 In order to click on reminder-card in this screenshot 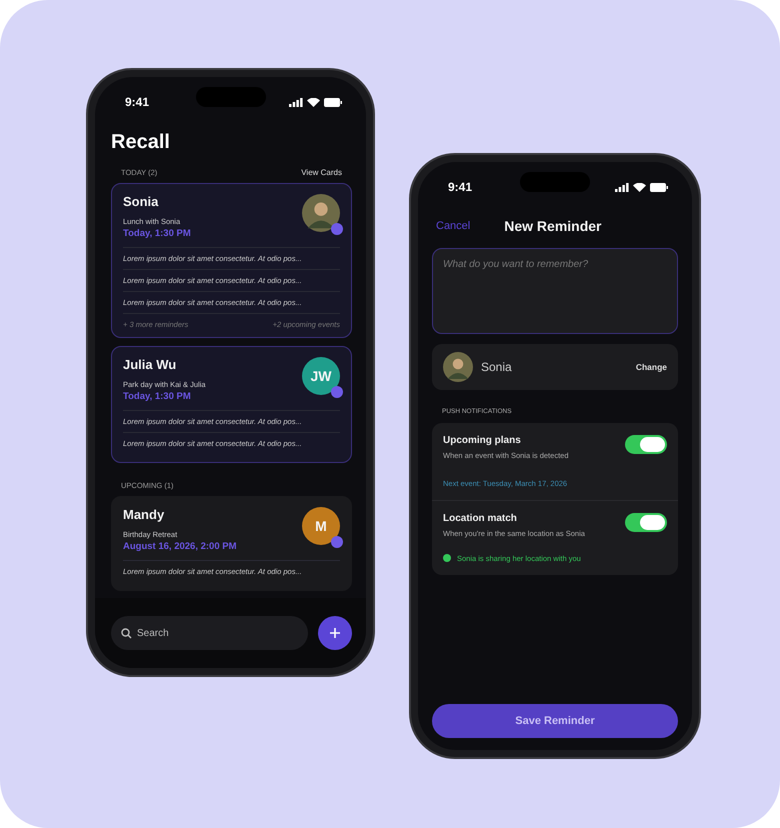, I will do `click(231, 260)`.